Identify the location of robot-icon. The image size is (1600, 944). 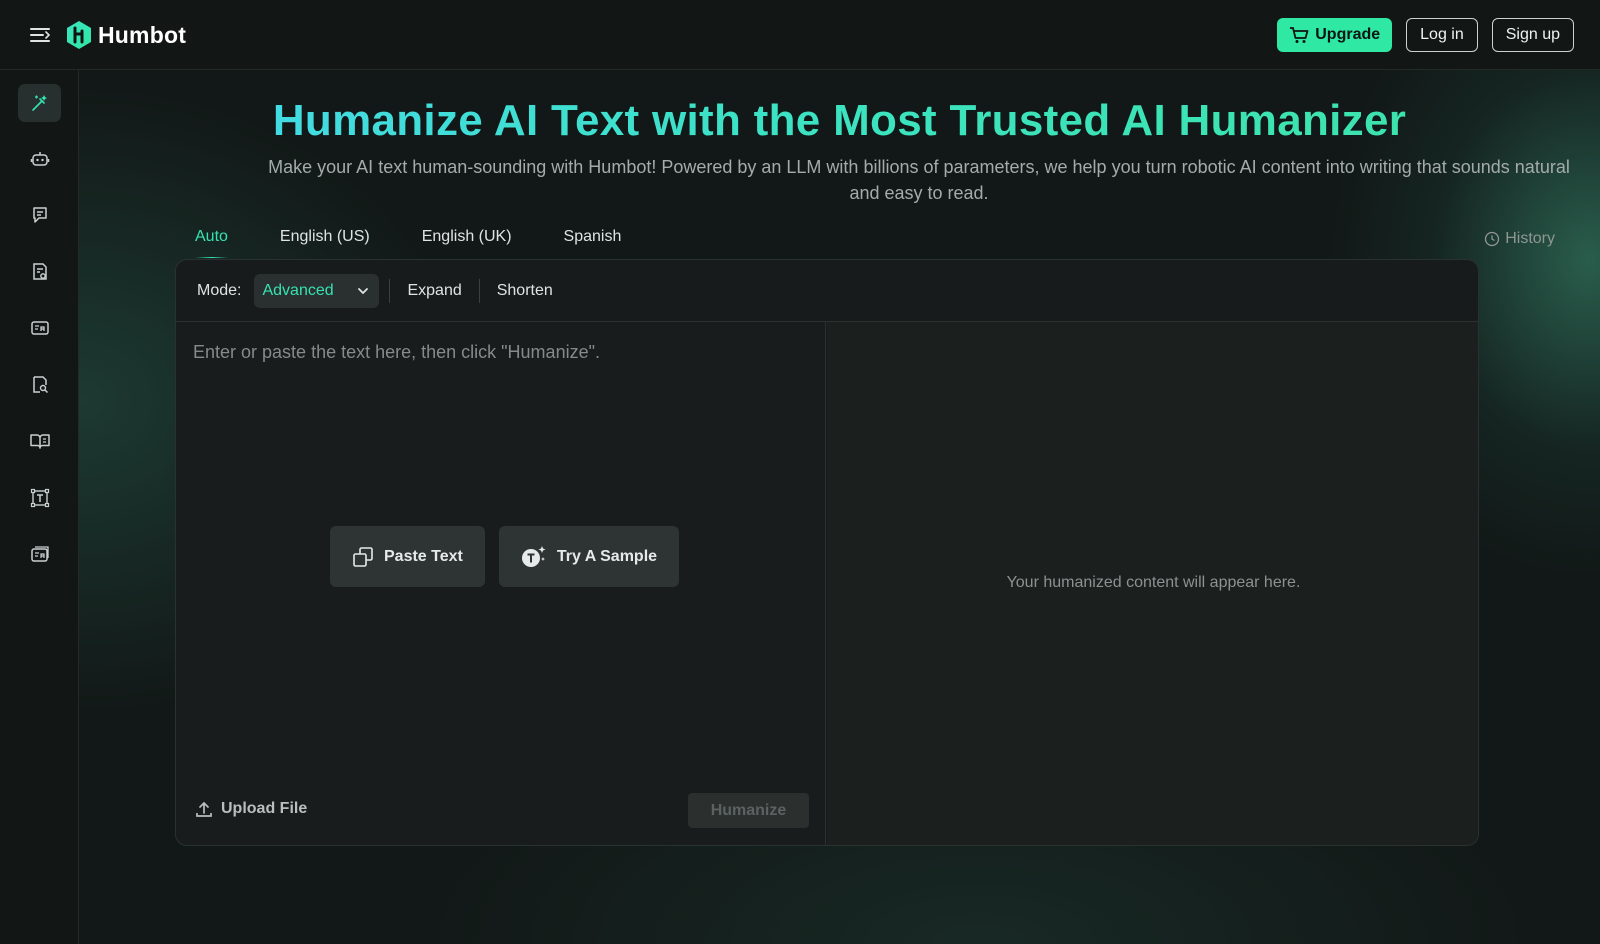
(39, 159).